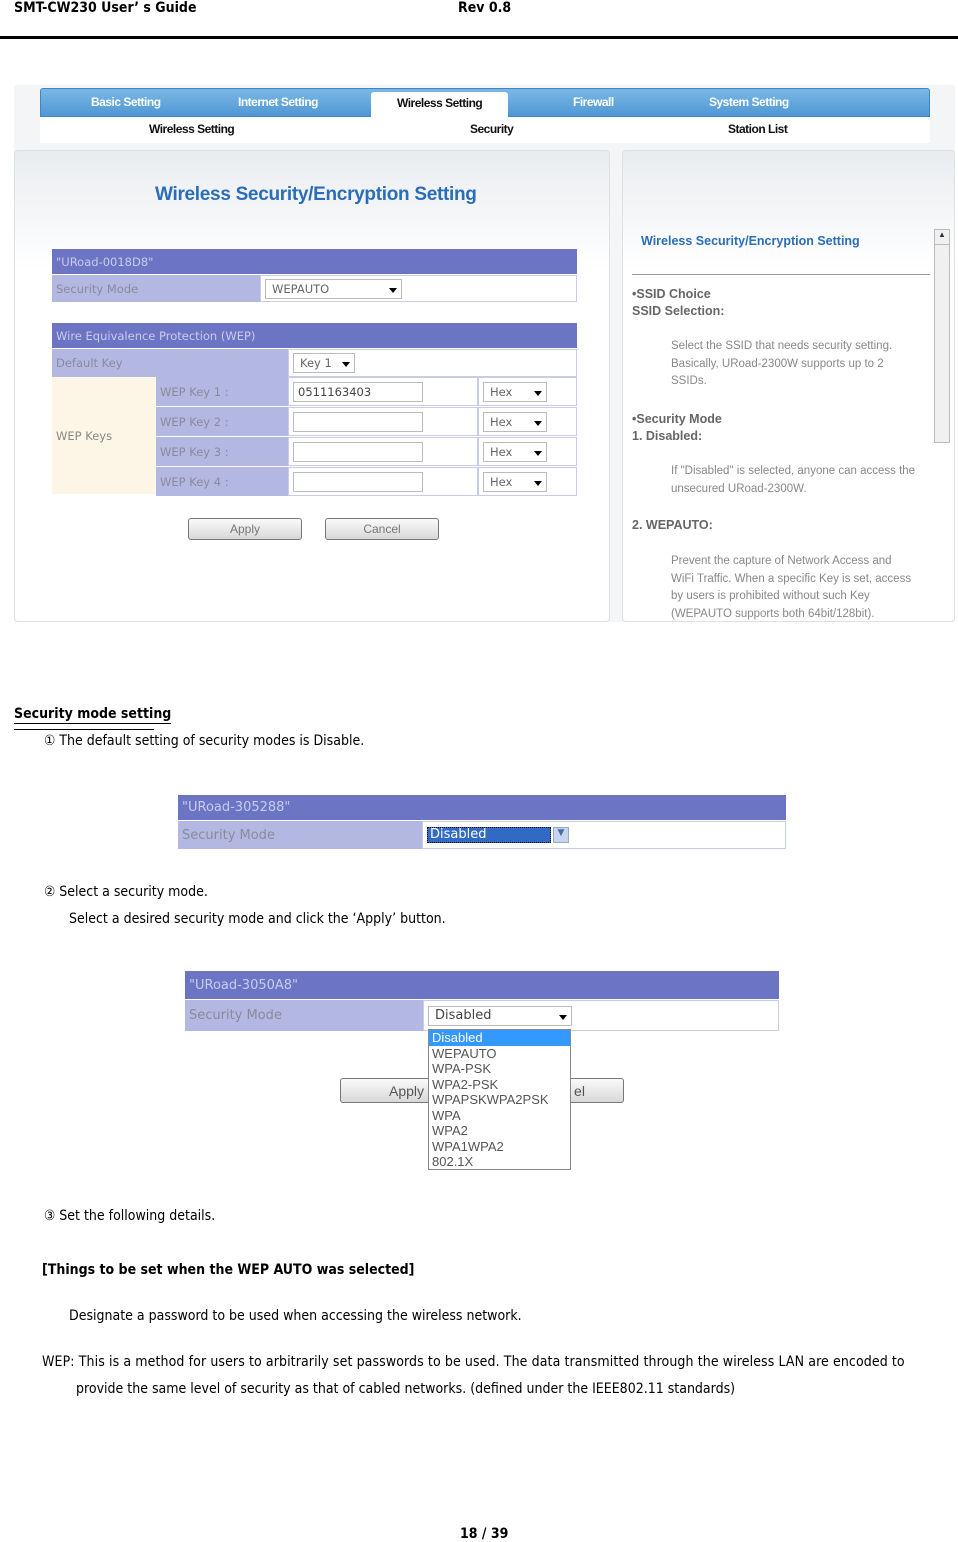  What do you see at coordinates (104, 435) in the screenshot?
I see `wep-keys-label: WEP Keys` at bounding box center [104, 435].